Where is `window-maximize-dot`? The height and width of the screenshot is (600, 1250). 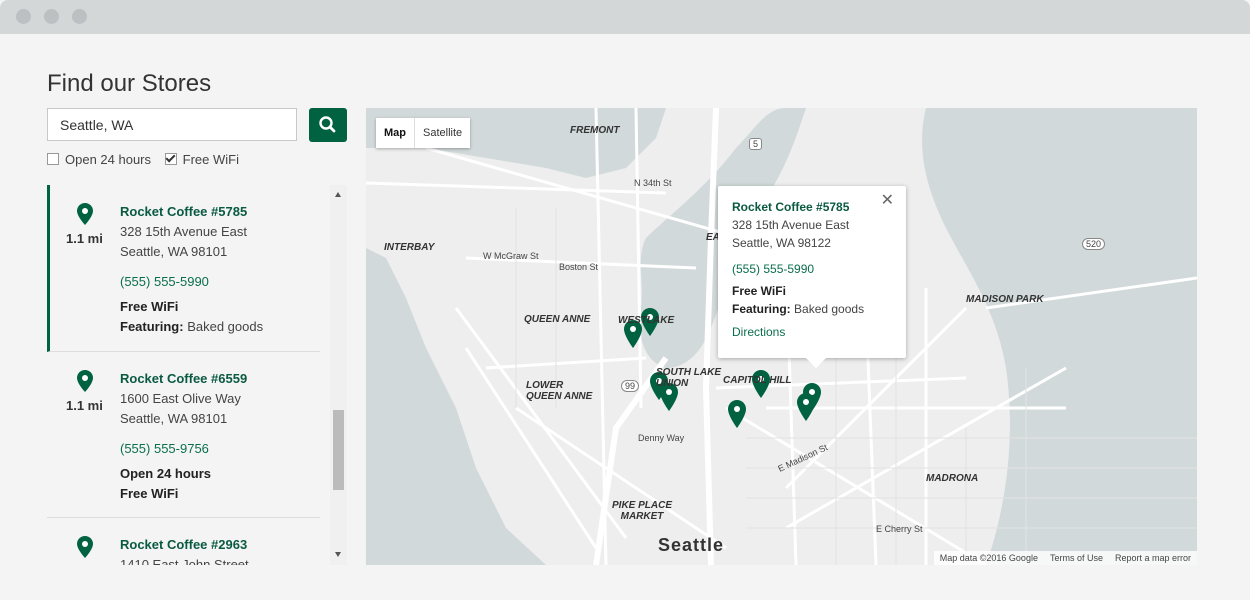 window-maximize-dot is located at coordinates (79, 16).